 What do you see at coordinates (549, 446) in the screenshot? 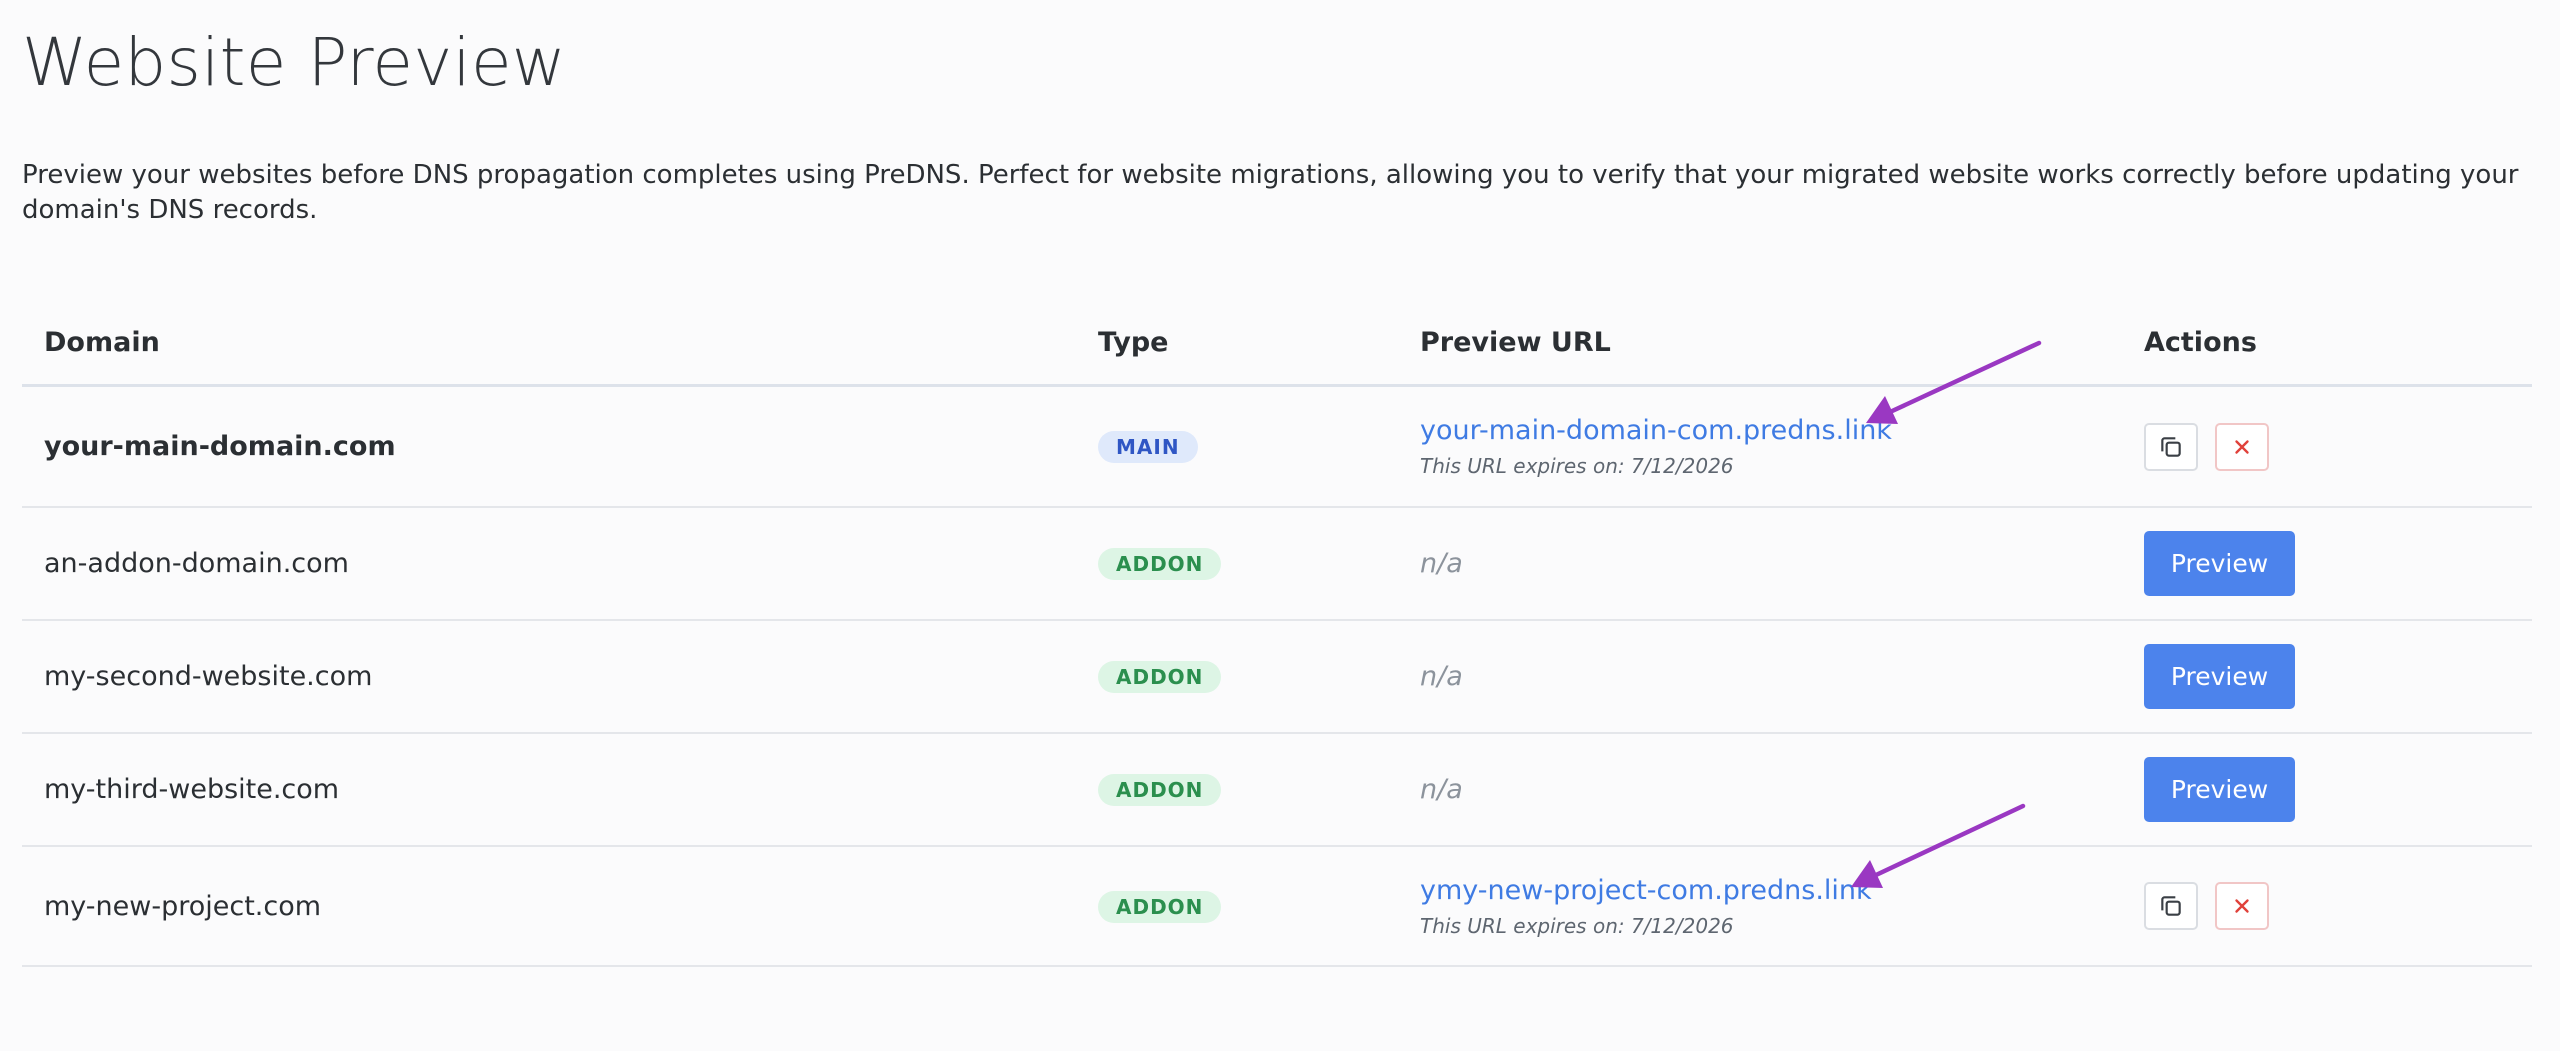
I see `domain-cell: your-main-domain.com` at bounding box center [549, 446].